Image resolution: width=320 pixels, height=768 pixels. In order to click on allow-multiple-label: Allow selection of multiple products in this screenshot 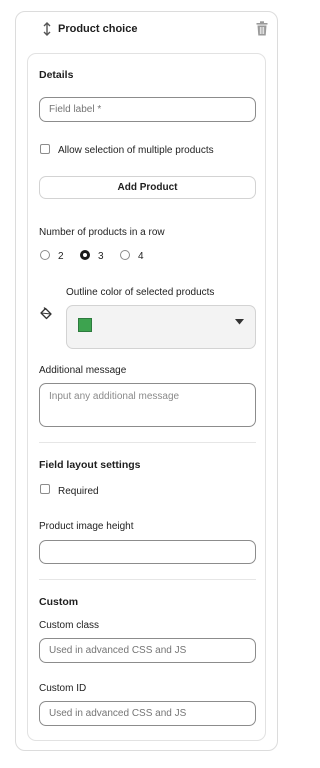, I will do `click(136, 150)`.